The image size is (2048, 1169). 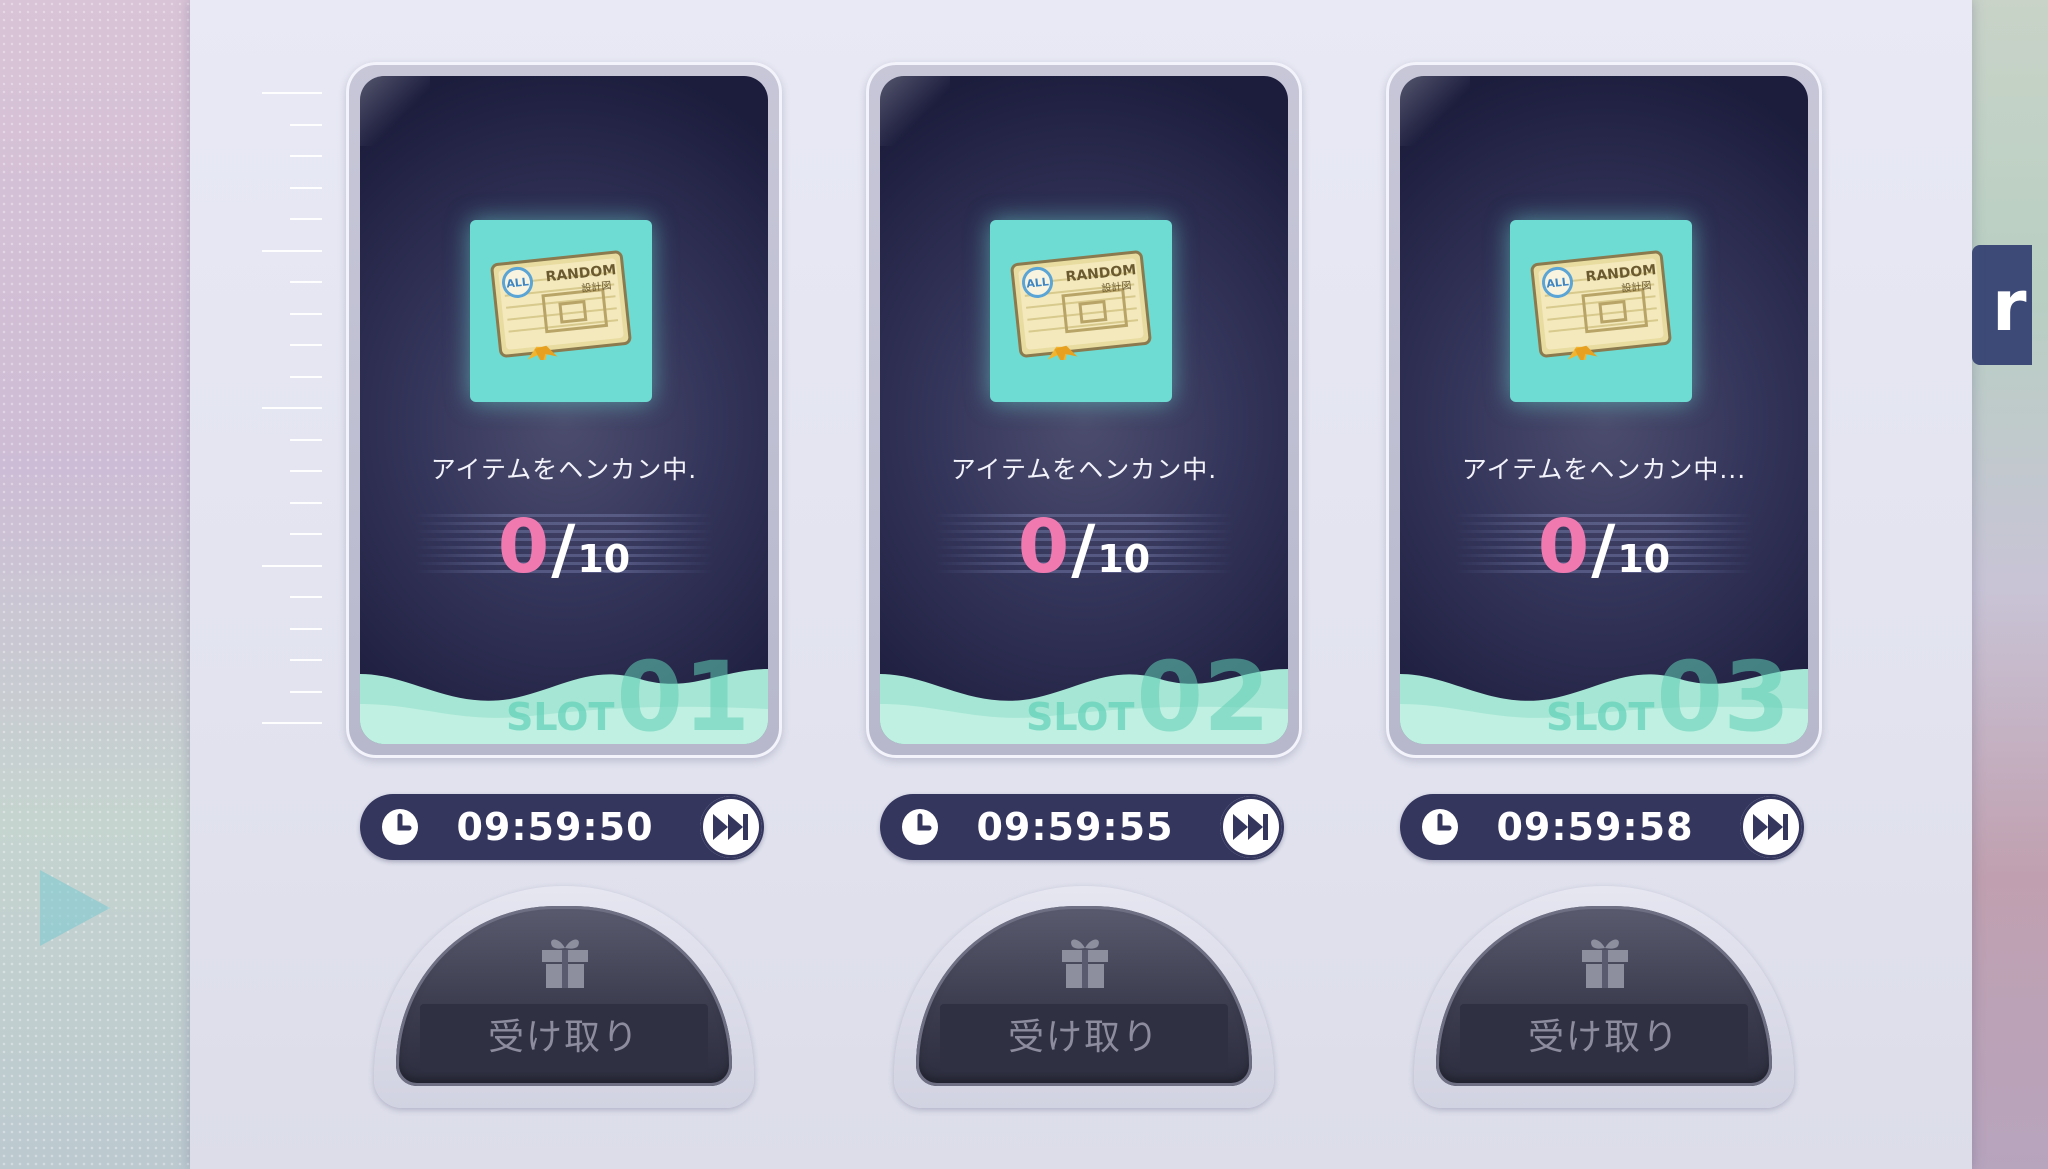 I want to click on triangle-decoration, so click(x=75, y=908).